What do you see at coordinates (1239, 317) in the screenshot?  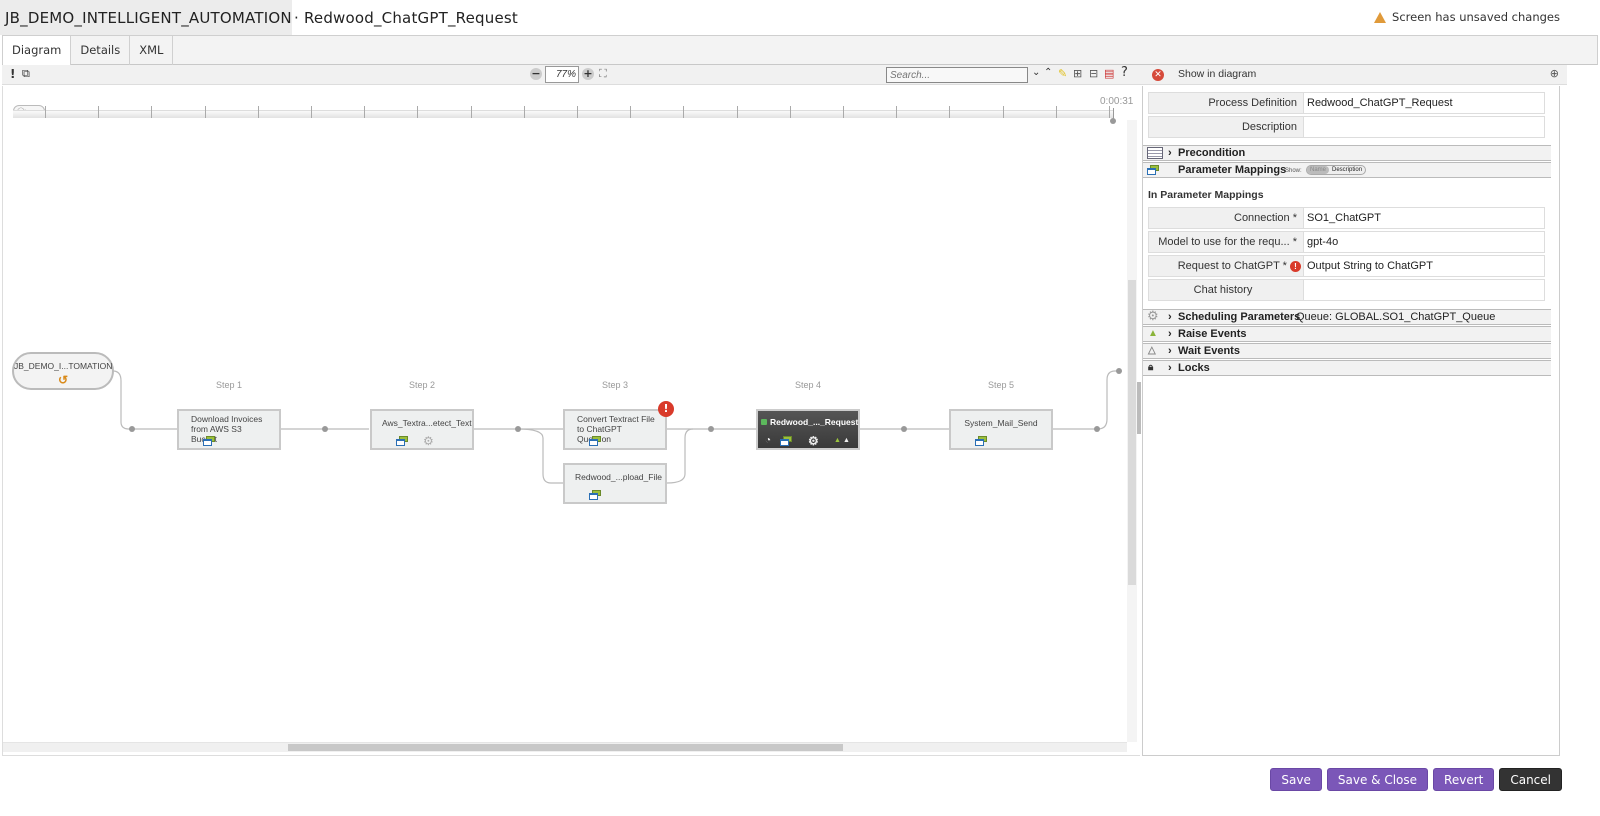 I see `section-title: Scheduling Parameters` at bounding box center [1239, 317].